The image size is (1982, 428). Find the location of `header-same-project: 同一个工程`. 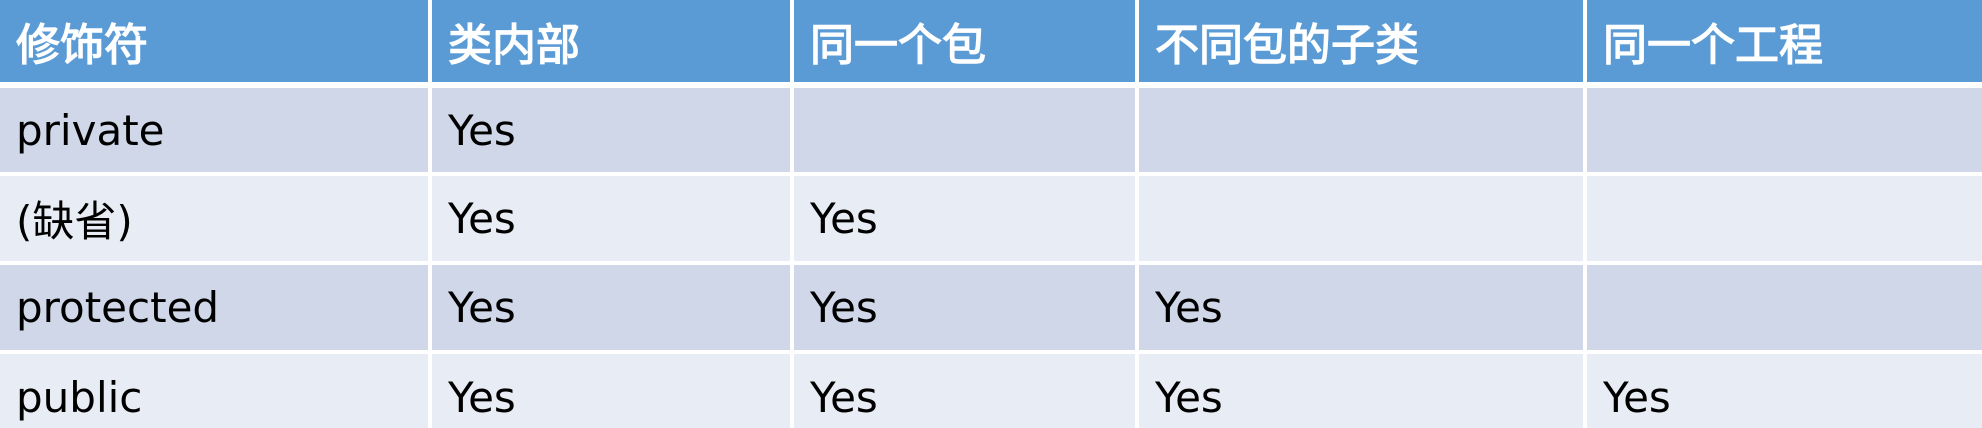

header-same-project: 同一个工程 is located at coordinates (1783, 44).